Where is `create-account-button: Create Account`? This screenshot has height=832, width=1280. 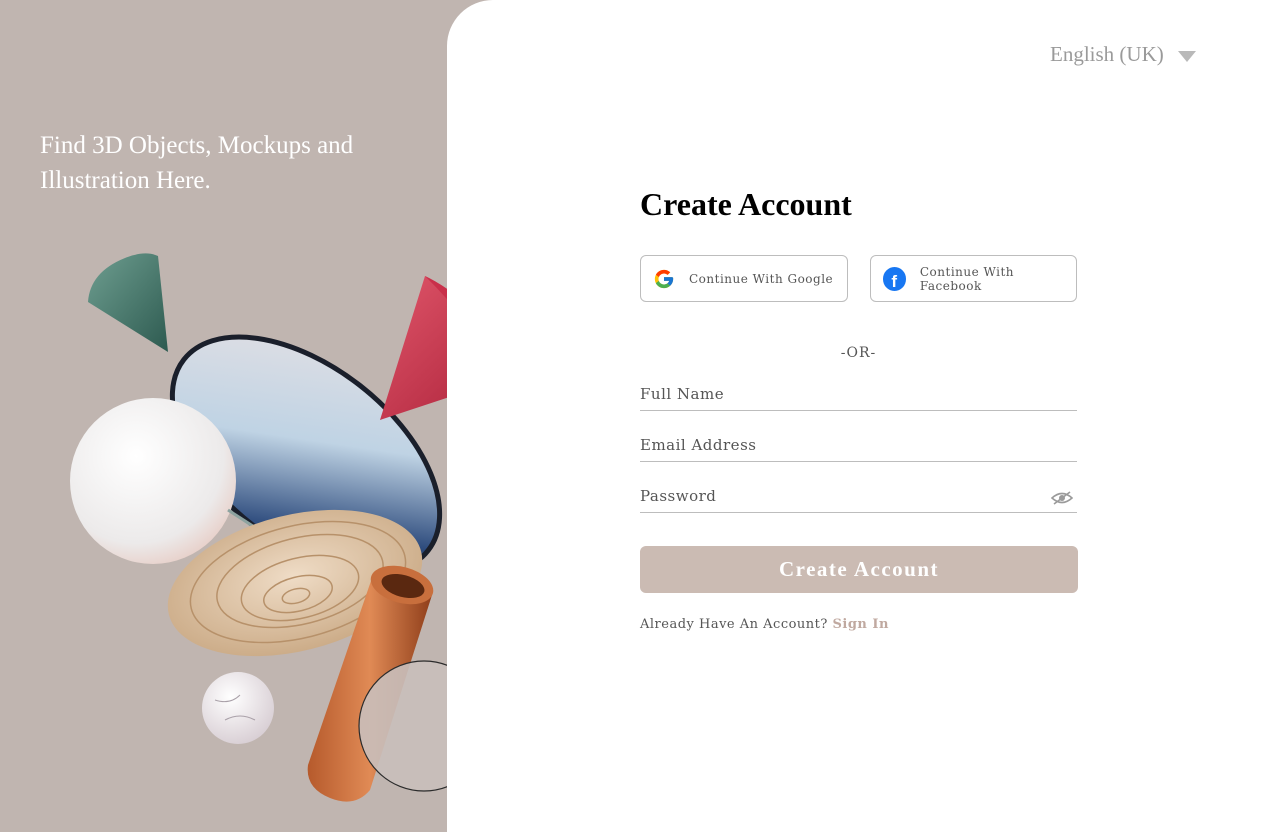
create-account-button: Create Account is located at coordinates (859, 569).